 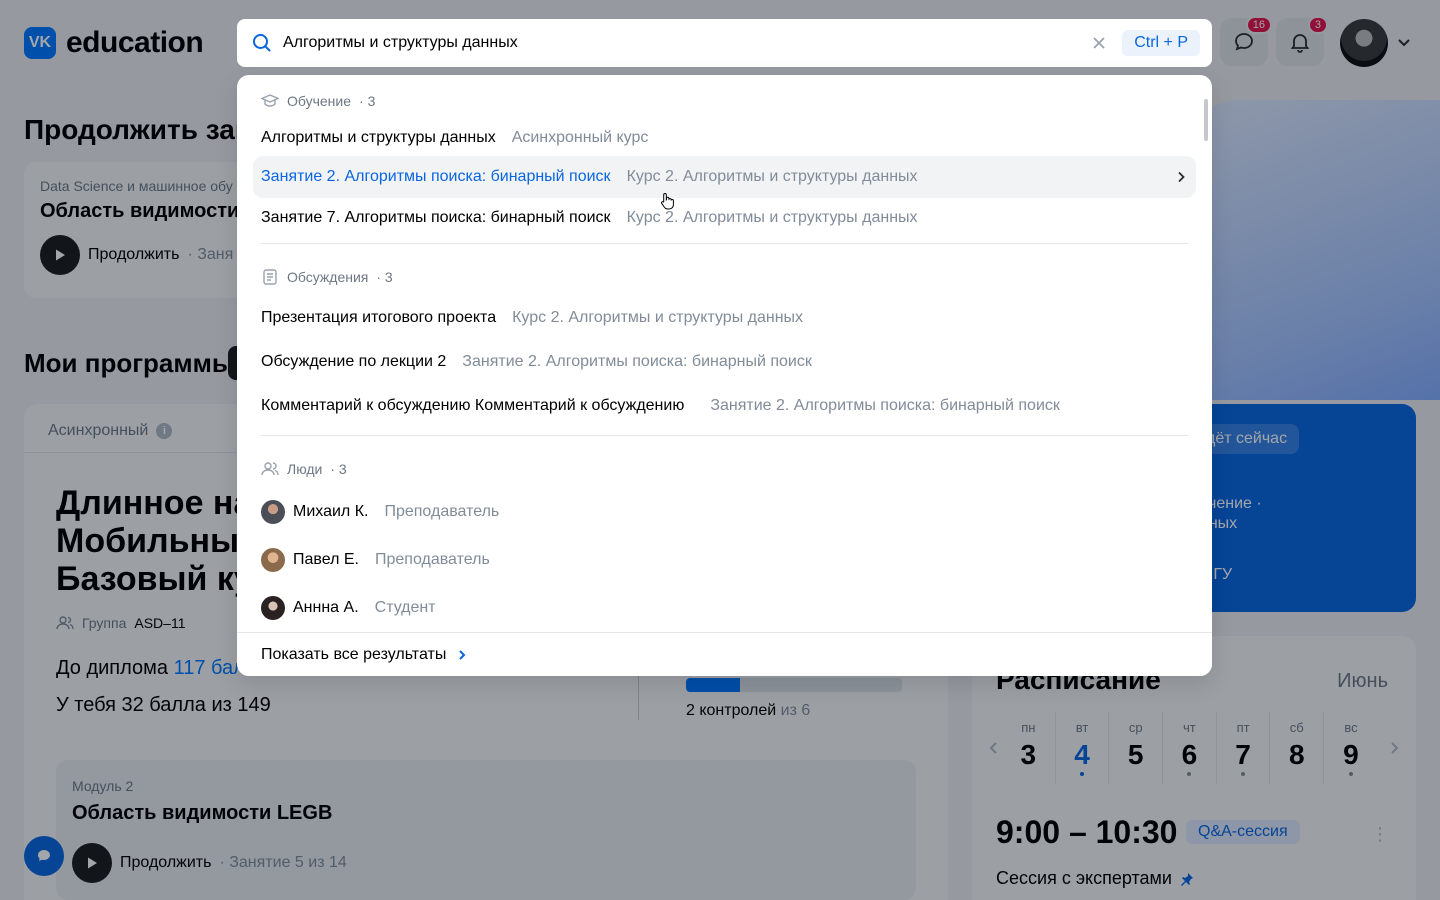 I want to click on result-title: Алгоритмы и структуры данных, so click(x=378, y=137).